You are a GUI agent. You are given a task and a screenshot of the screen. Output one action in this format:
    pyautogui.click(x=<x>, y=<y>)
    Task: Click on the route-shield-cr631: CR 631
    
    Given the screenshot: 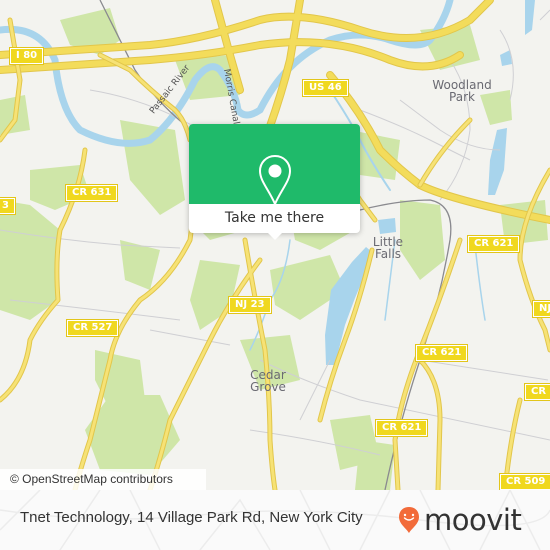 What is the action you would take?
    pyautogui.click(x=91, y=193)
    